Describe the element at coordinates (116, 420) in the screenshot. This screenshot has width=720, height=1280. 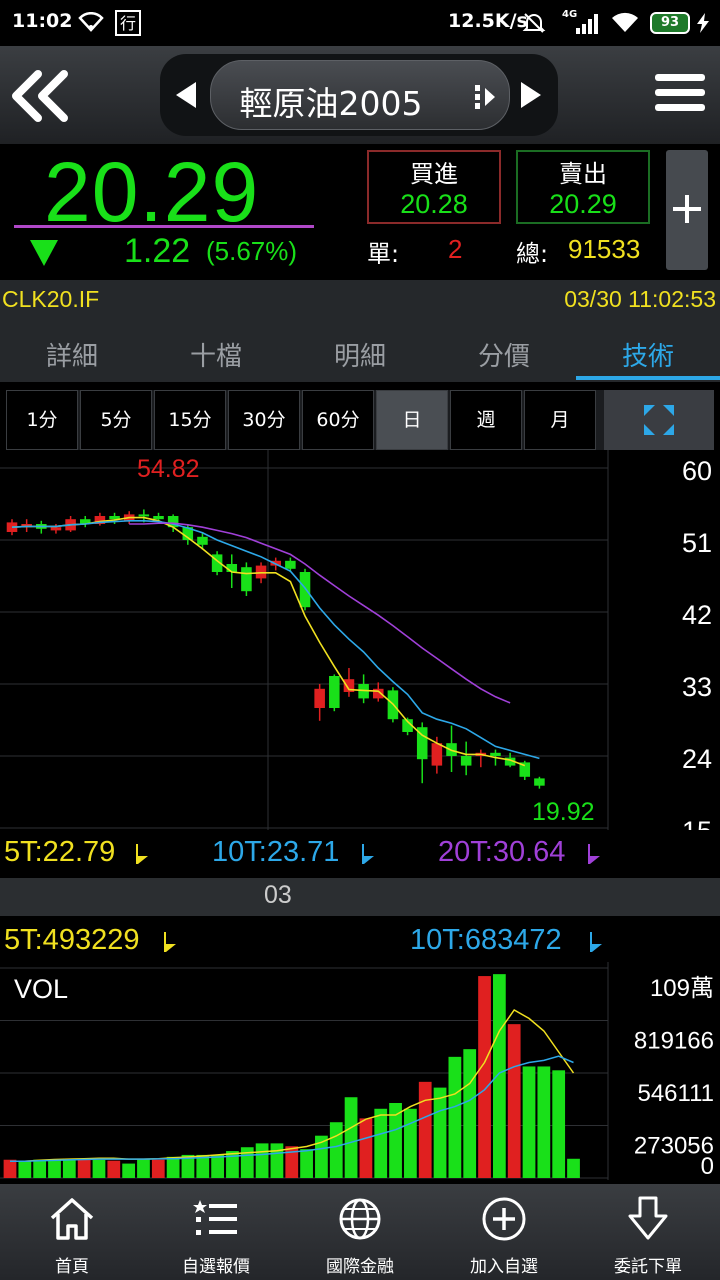
I see `period-5min: 5分` at that location.